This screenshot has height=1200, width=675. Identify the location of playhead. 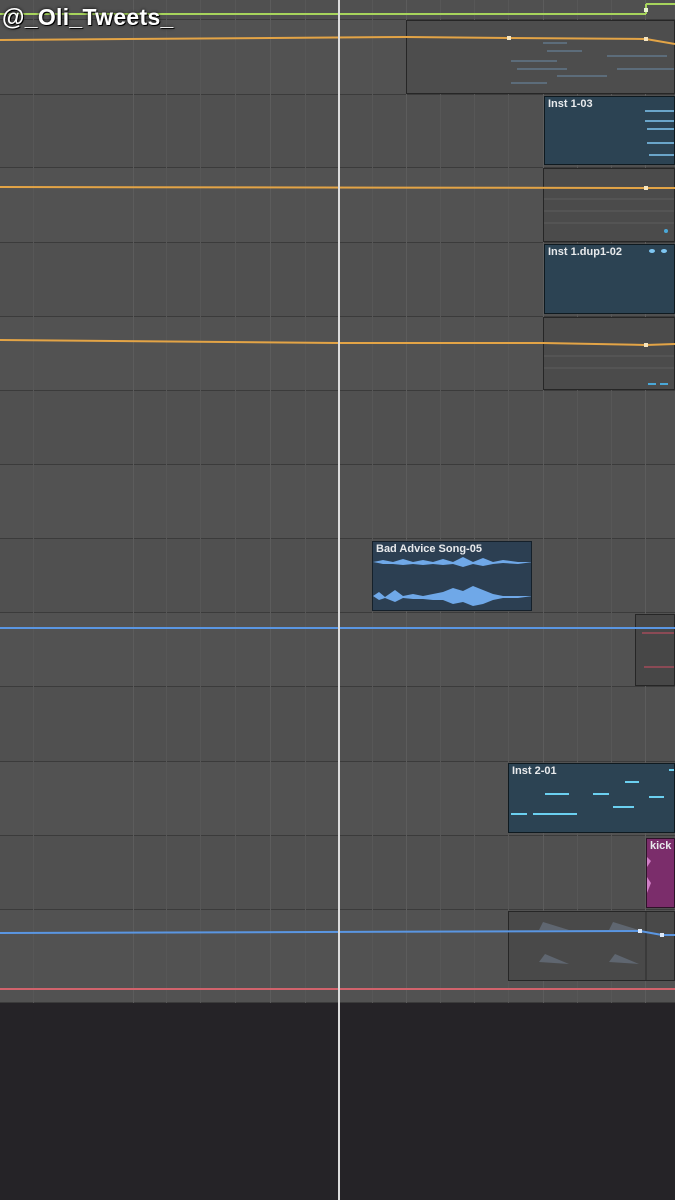
(339, 600).